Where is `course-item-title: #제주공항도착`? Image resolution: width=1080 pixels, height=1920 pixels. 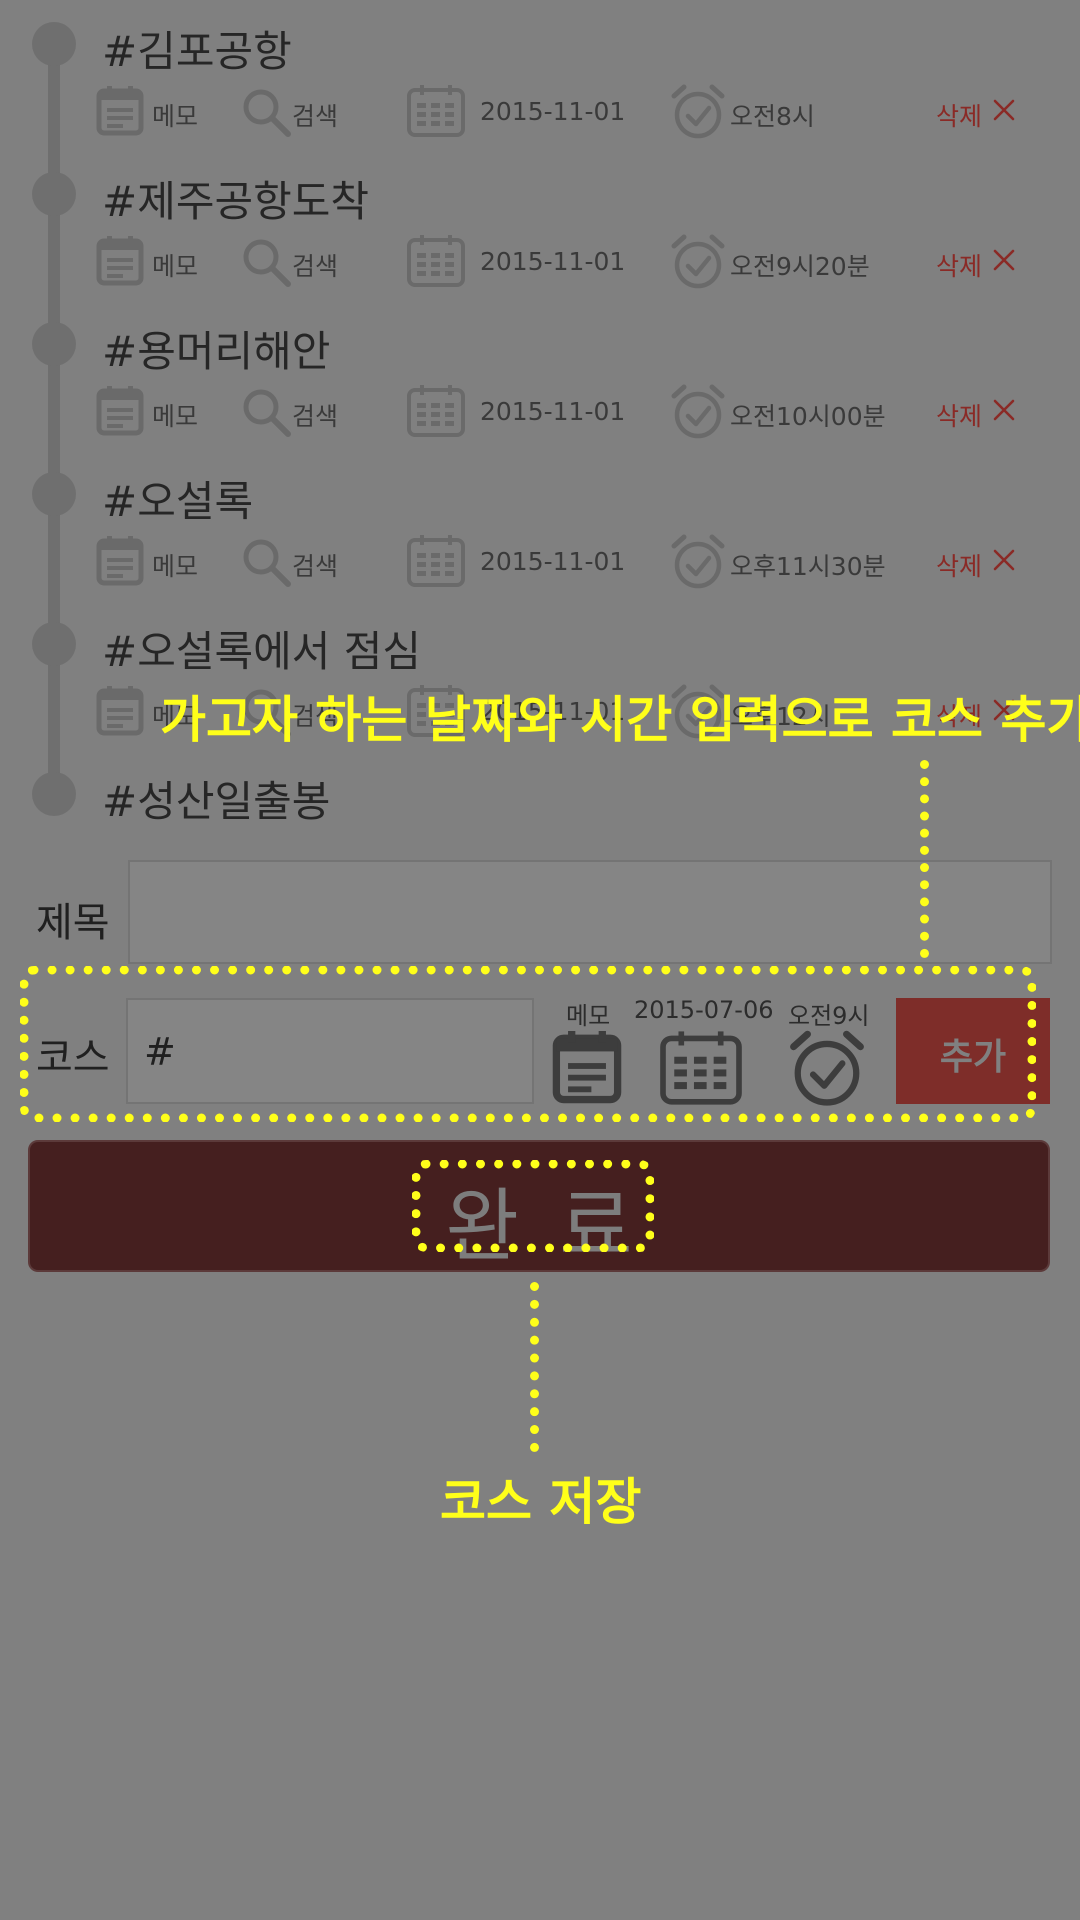
course-item-title: #제주공항도착 is located at coordinates (235, 198).